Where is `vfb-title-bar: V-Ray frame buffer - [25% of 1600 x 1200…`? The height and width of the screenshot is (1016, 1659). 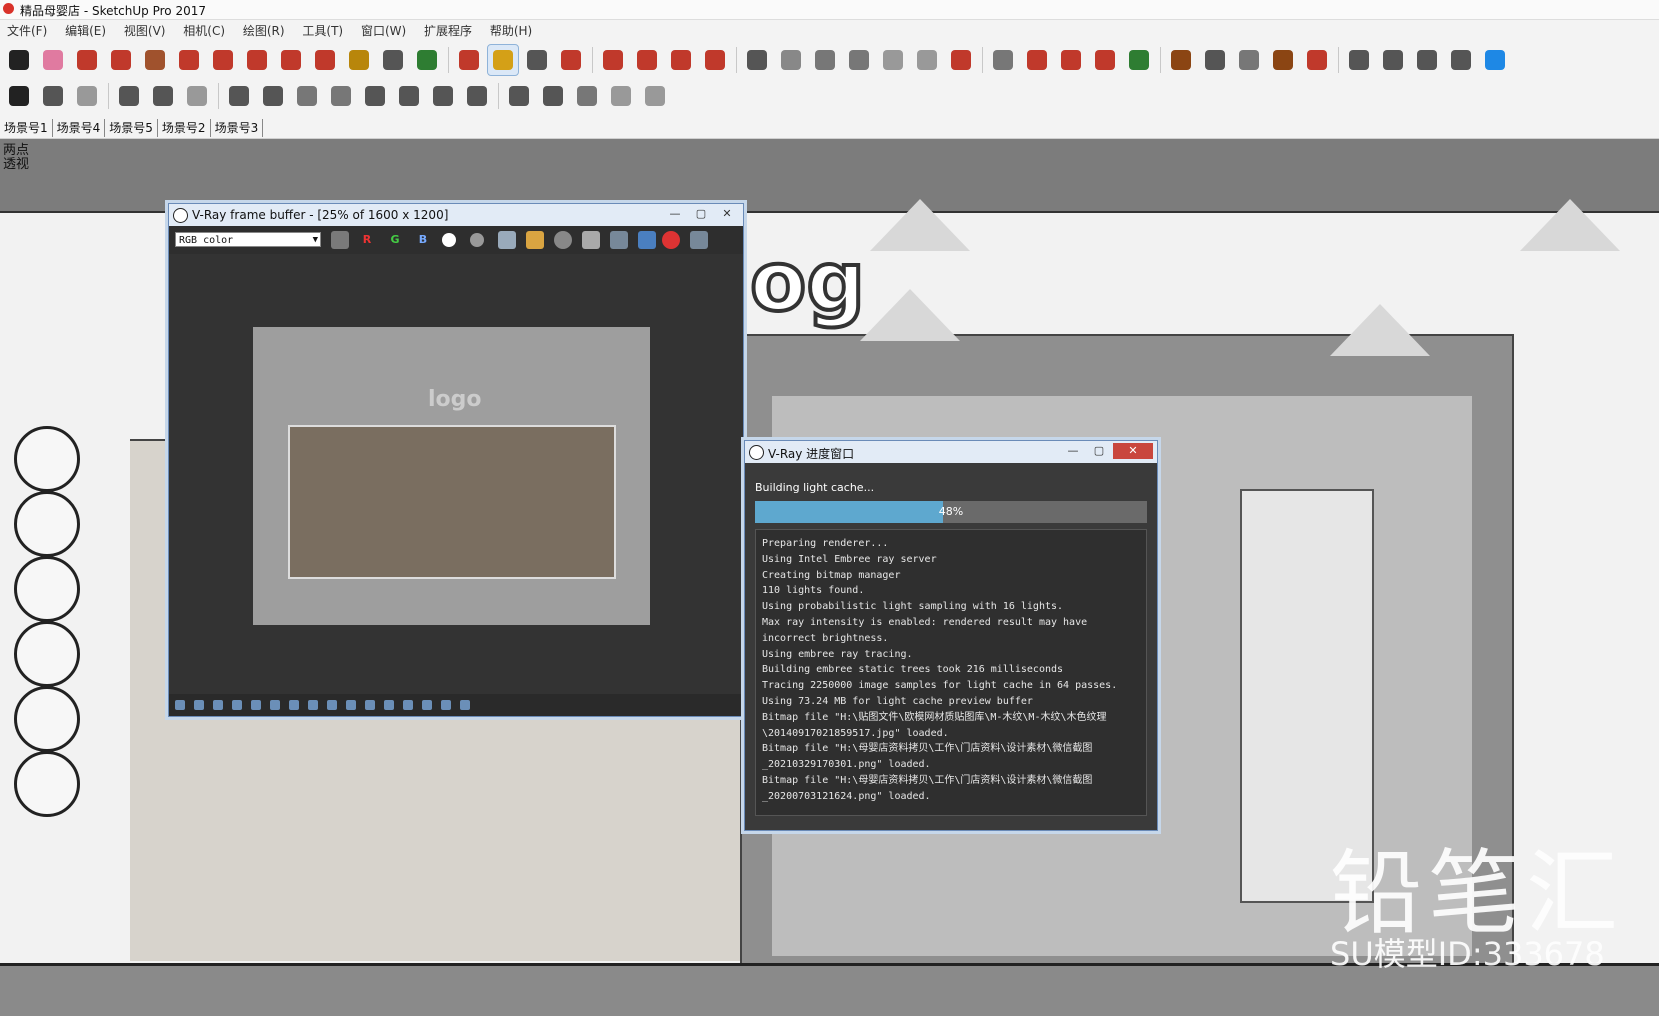 vfb-title-bar: V-Ray frame buffer - [25% of 1600 x 1200… is located at coordinates (456, 215).